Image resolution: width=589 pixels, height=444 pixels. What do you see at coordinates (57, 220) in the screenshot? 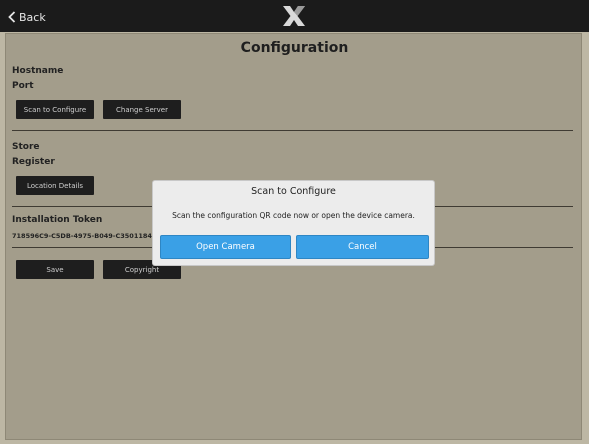
I see `installation-token-label: Installation Token` at bounding box center [57, 220].